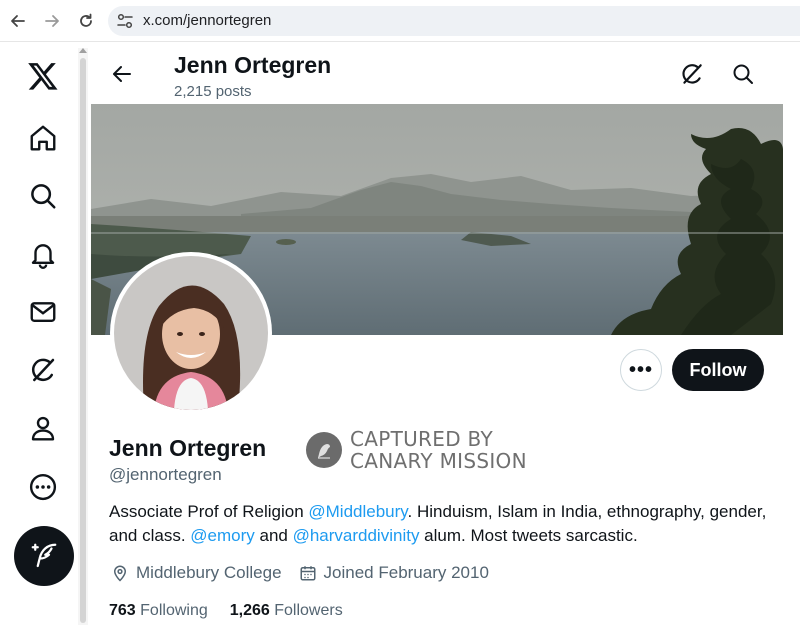 The height and width of the screenshot is (625, 800). What do you see at coordinates (52, 21) in the screenshot?
I see `forward-arrow-icon` at bounding box center [52, 21].